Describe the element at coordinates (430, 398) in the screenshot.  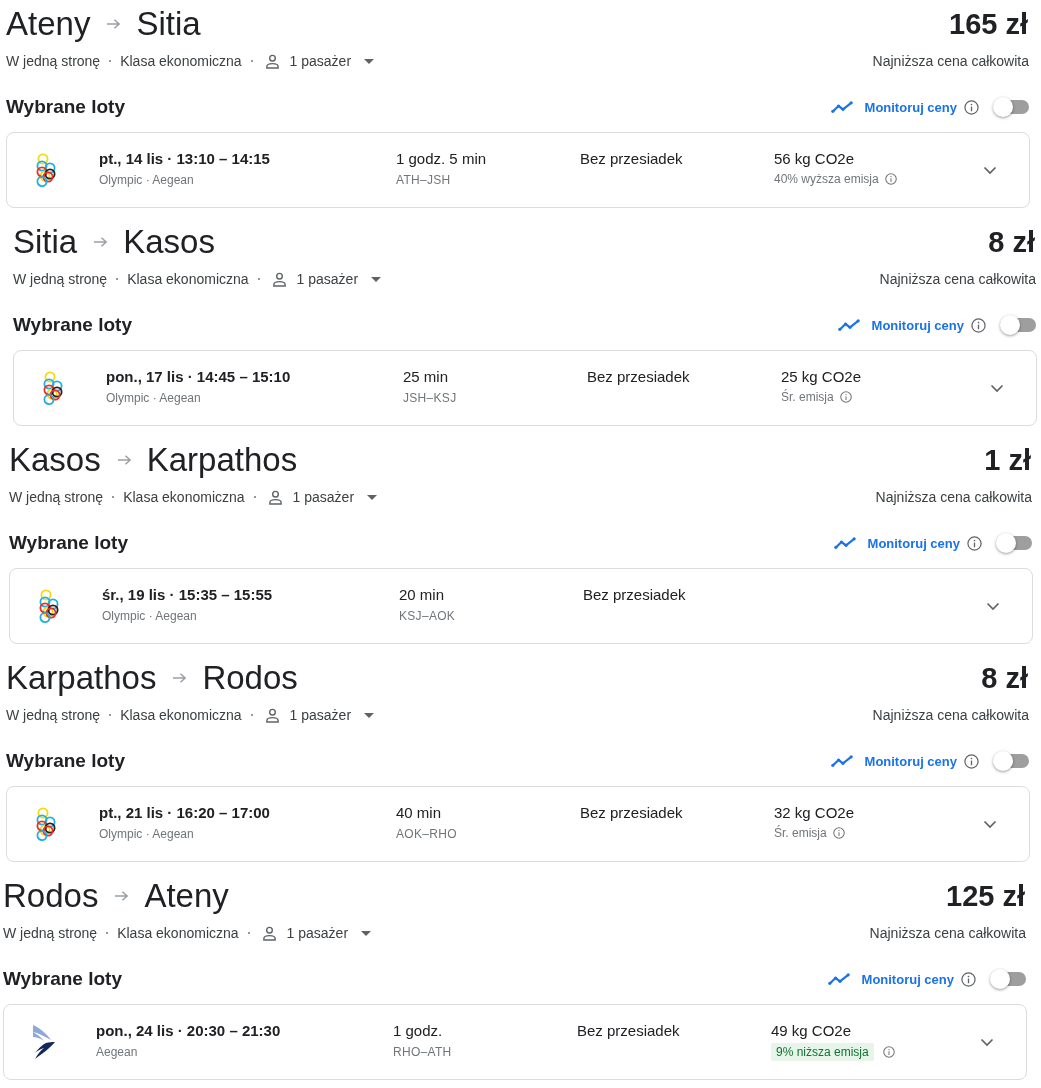
I see `route-codes: JSH–KSJ` at that location.